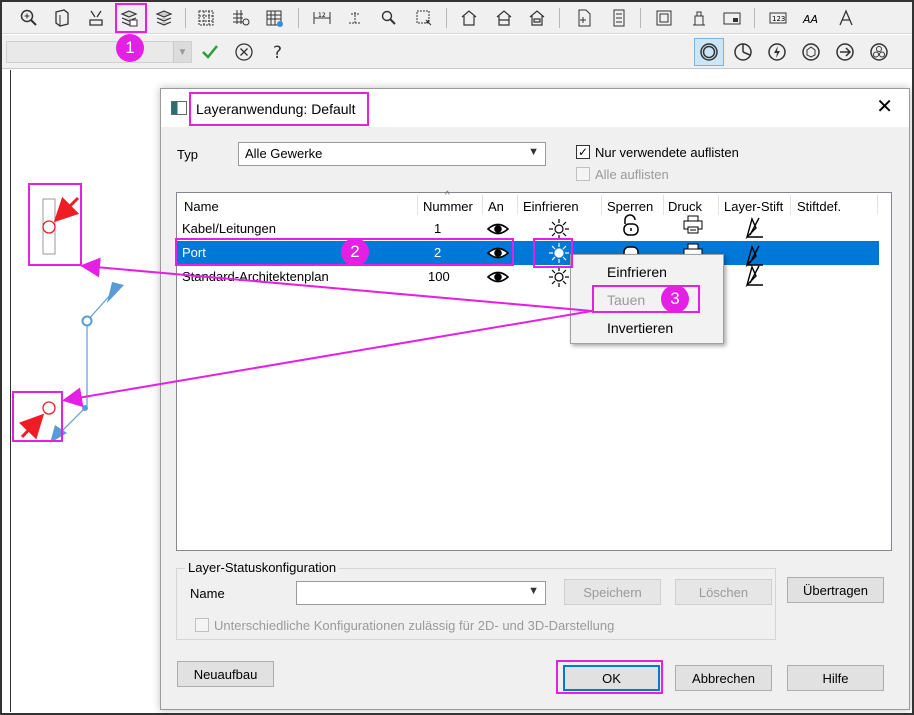  Describe the element at coordinates (619, 18) in the screenshot. I see `checklist-icon` at that location.